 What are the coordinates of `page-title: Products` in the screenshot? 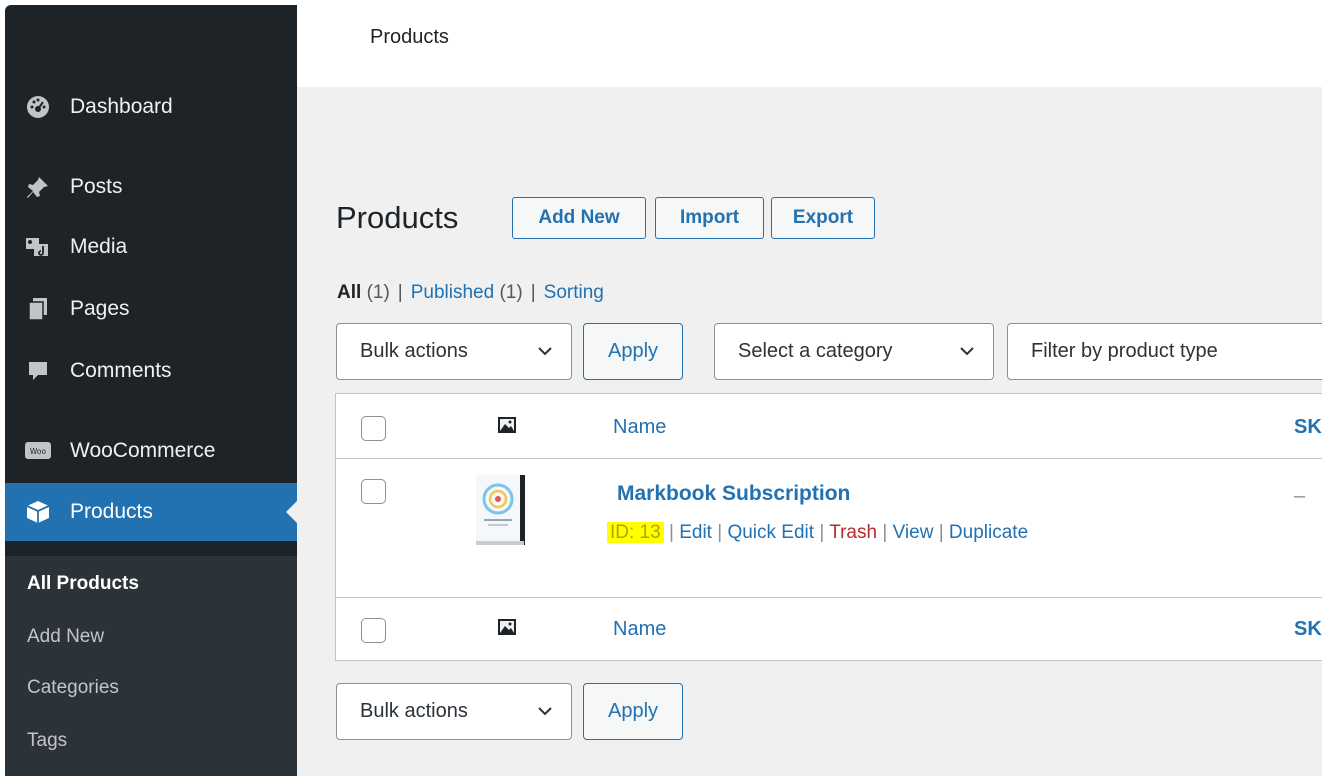 It's located at (397, 217).